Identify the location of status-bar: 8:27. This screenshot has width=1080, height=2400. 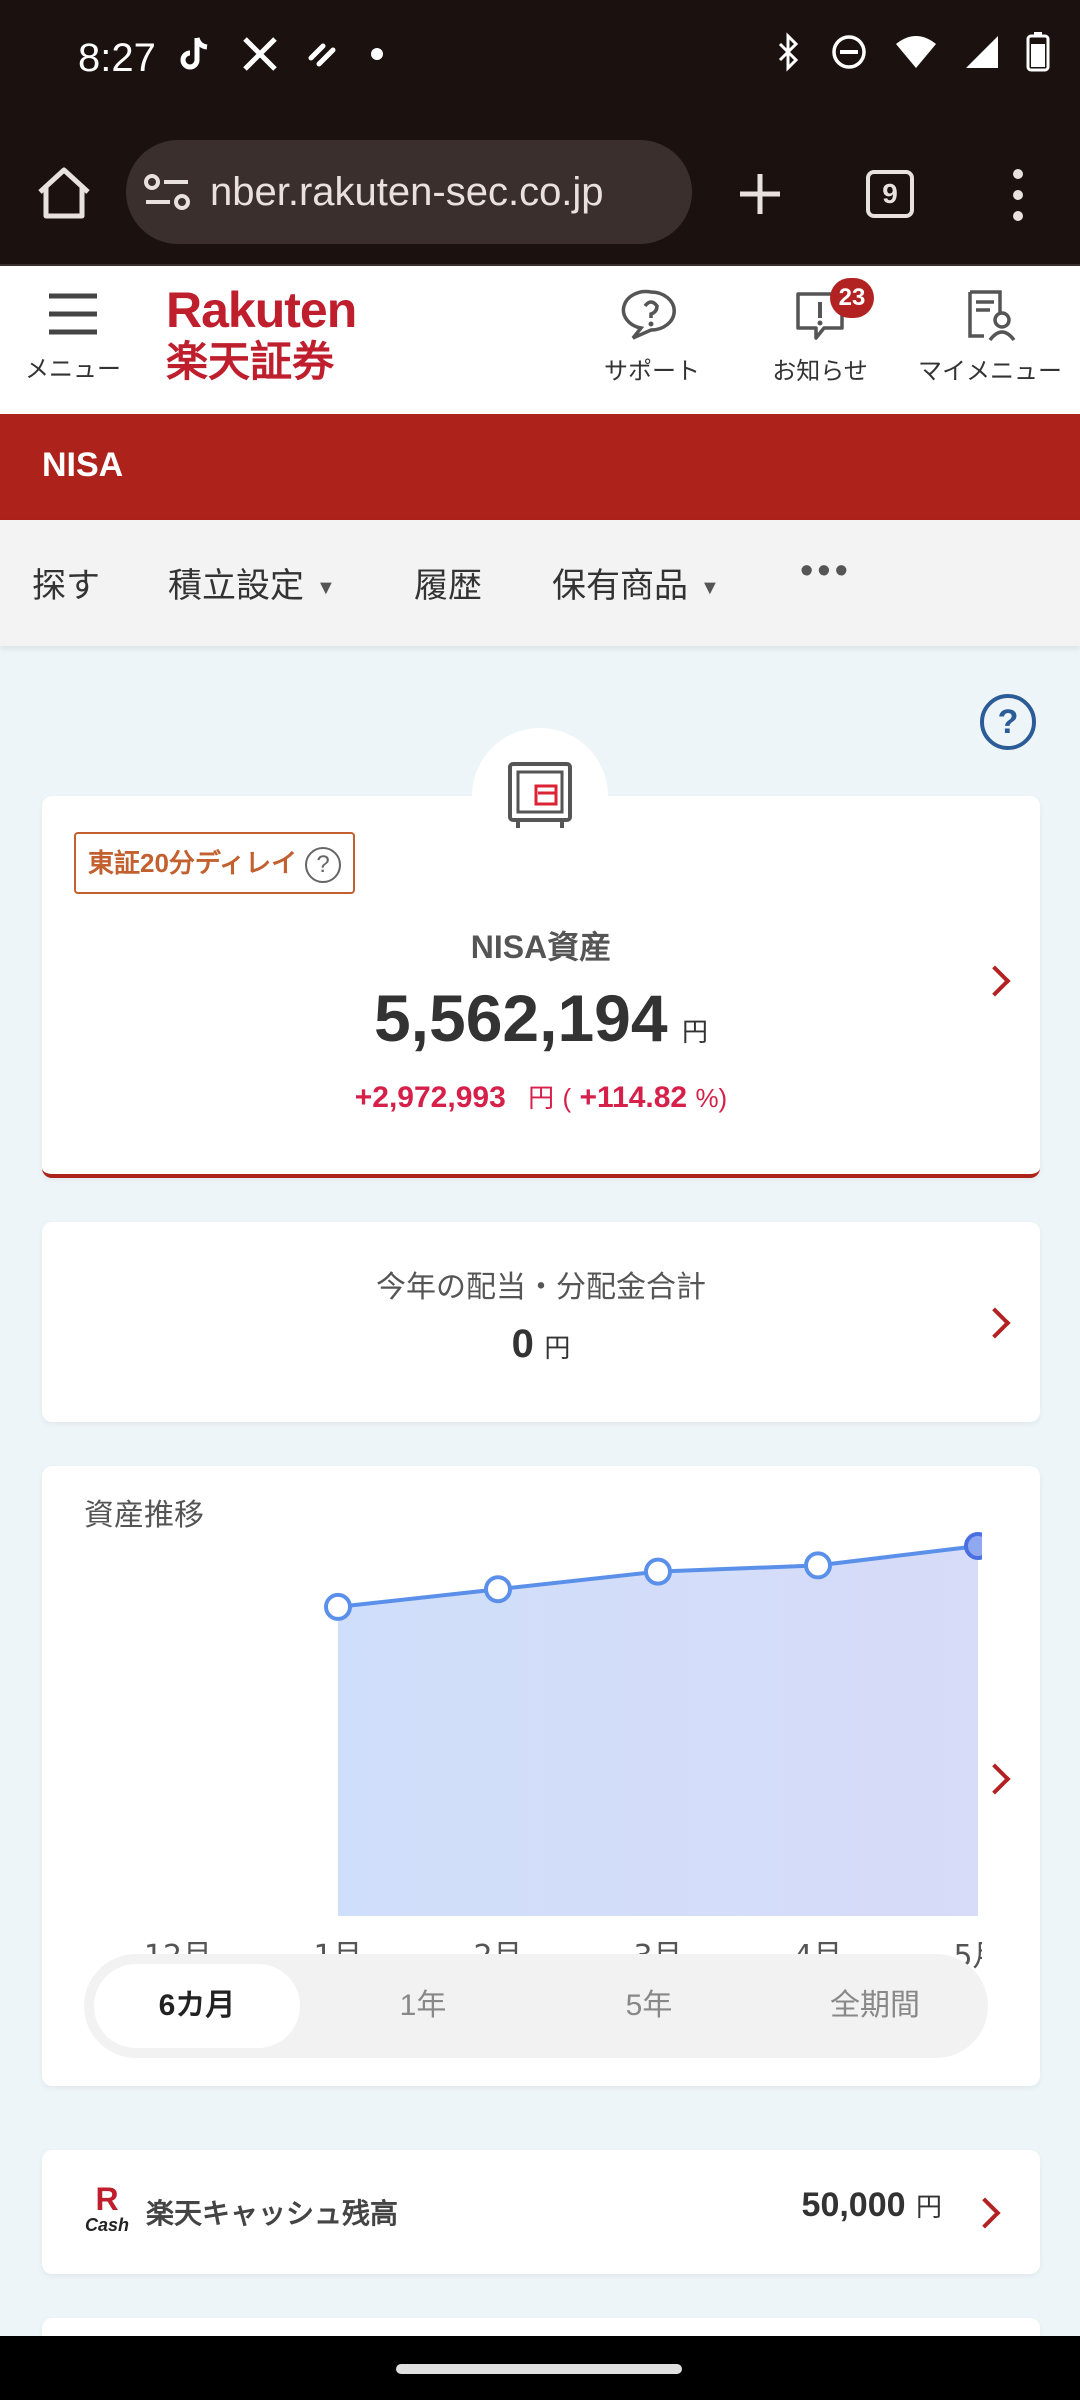
(540, 60).